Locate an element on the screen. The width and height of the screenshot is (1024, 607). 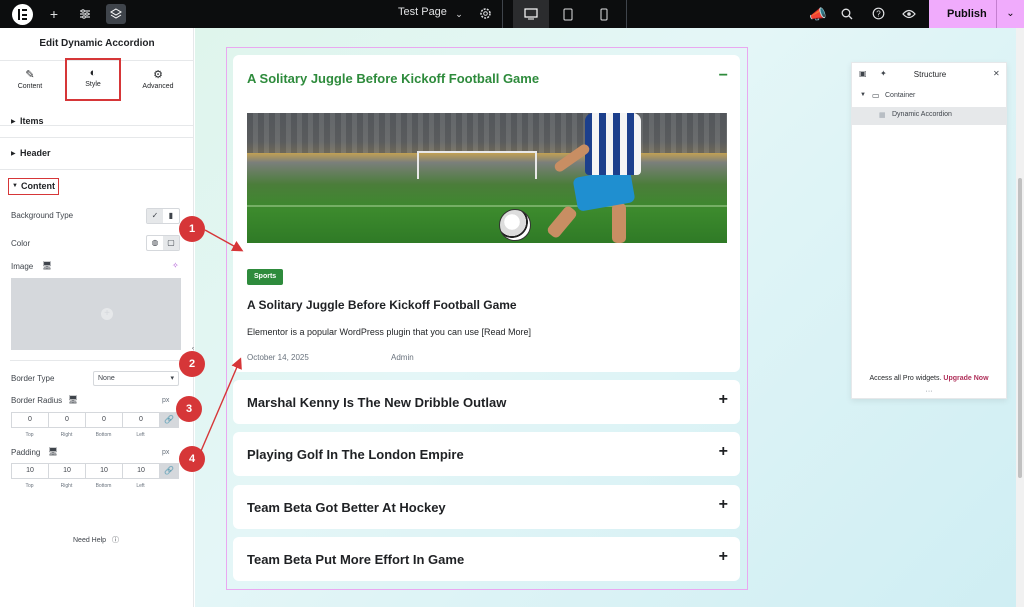
structure-row-label: Dynamic Accordion is located at coordinates (922, 114).